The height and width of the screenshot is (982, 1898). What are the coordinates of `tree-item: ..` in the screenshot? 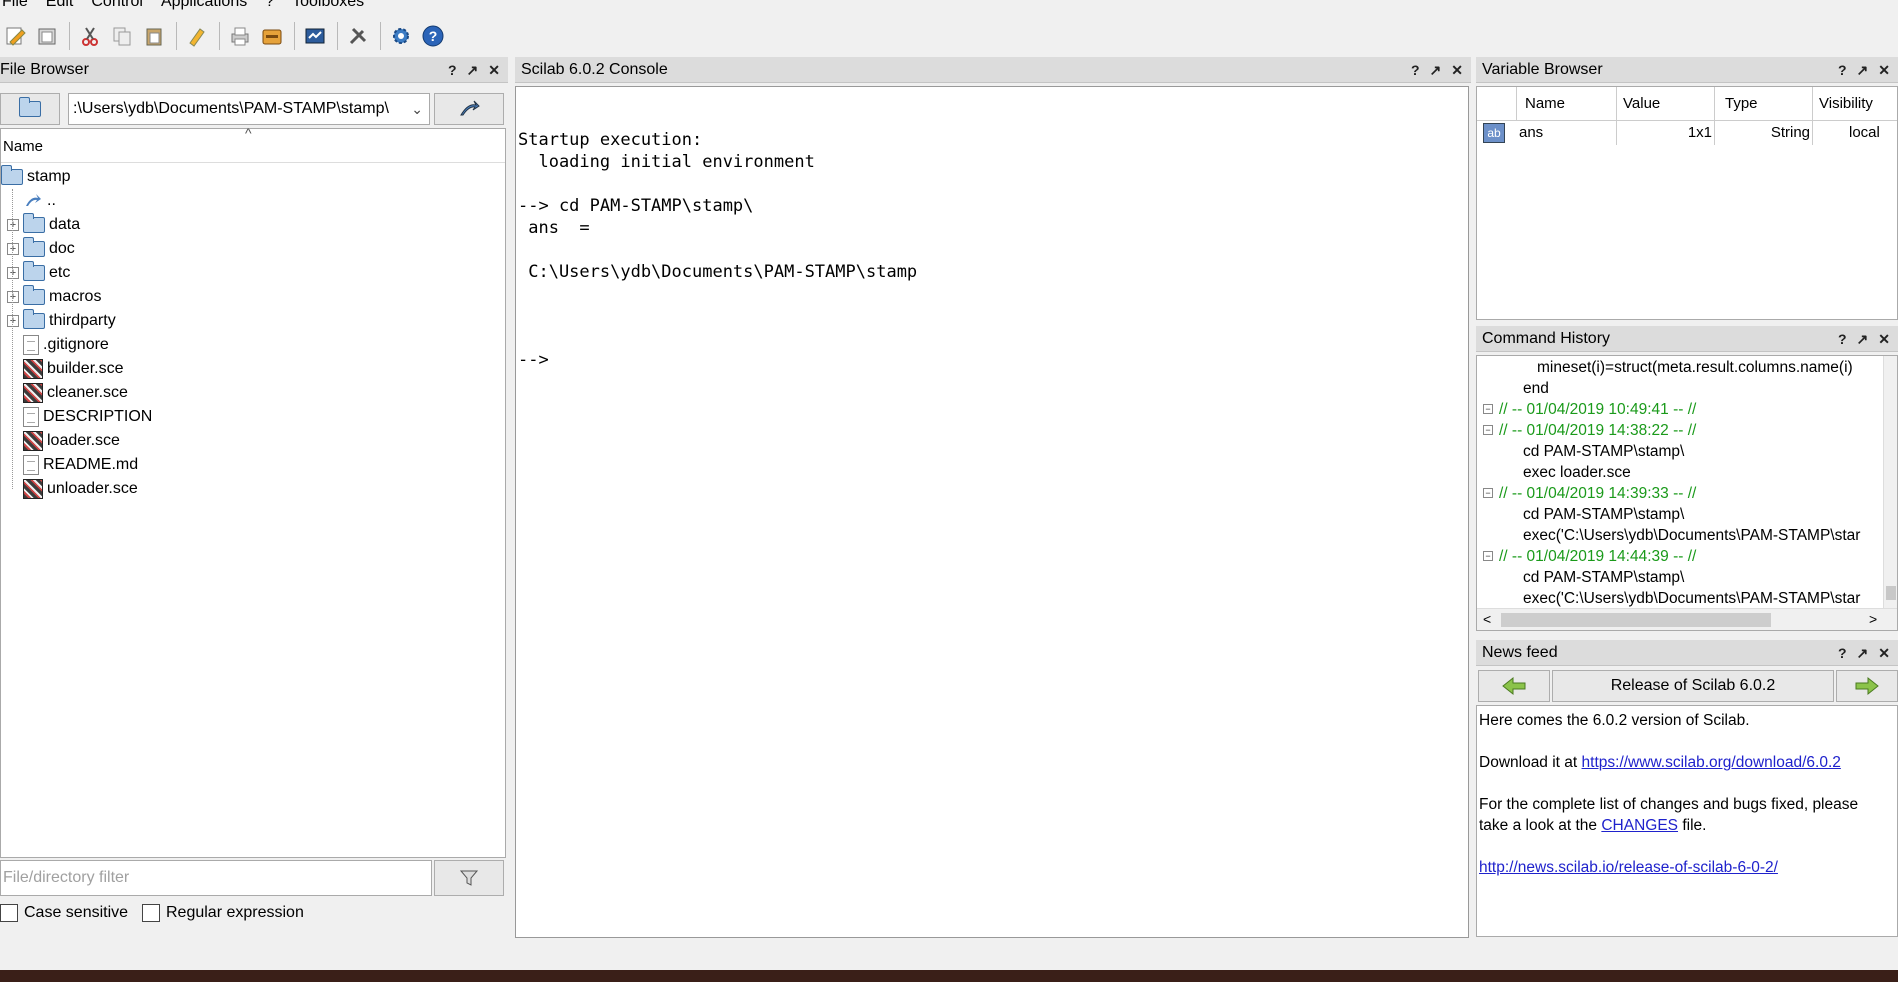 It's located at (31, 201).